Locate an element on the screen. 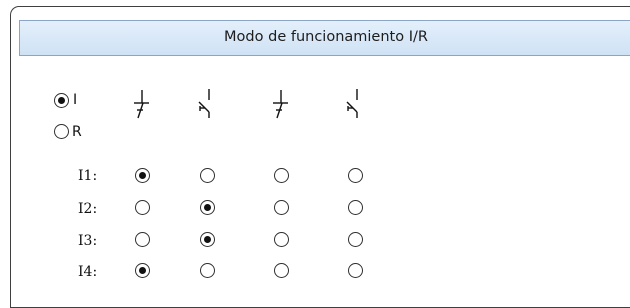  grid-radio-i2-col4 is located at coordinates (355, 207).